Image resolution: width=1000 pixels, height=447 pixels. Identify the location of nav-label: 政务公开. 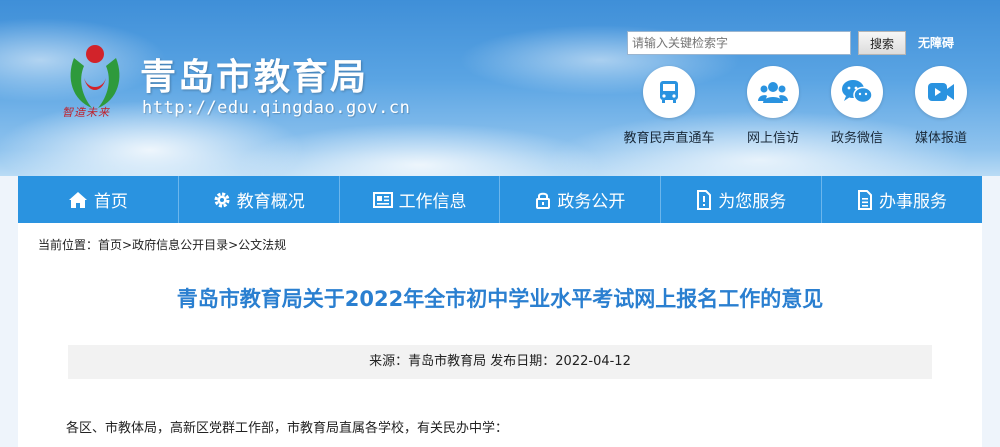
(591, 202).